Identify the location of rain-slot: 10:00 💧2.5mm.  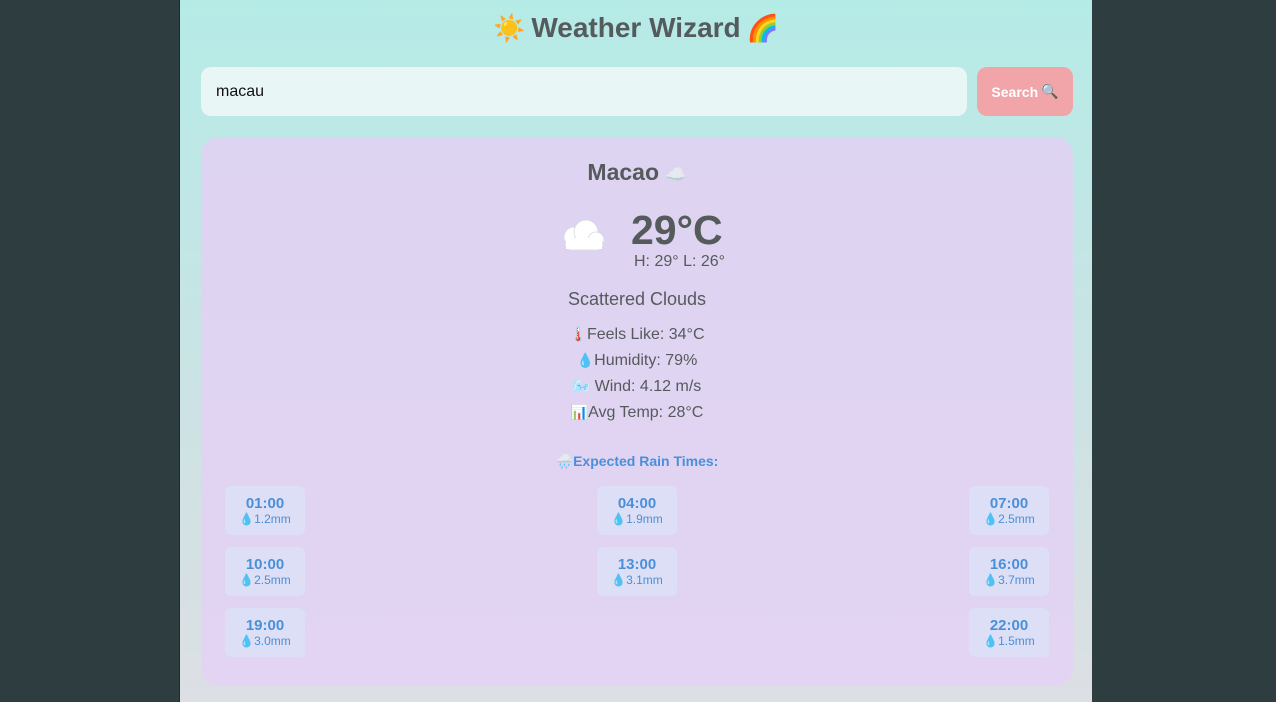
(265, 571).